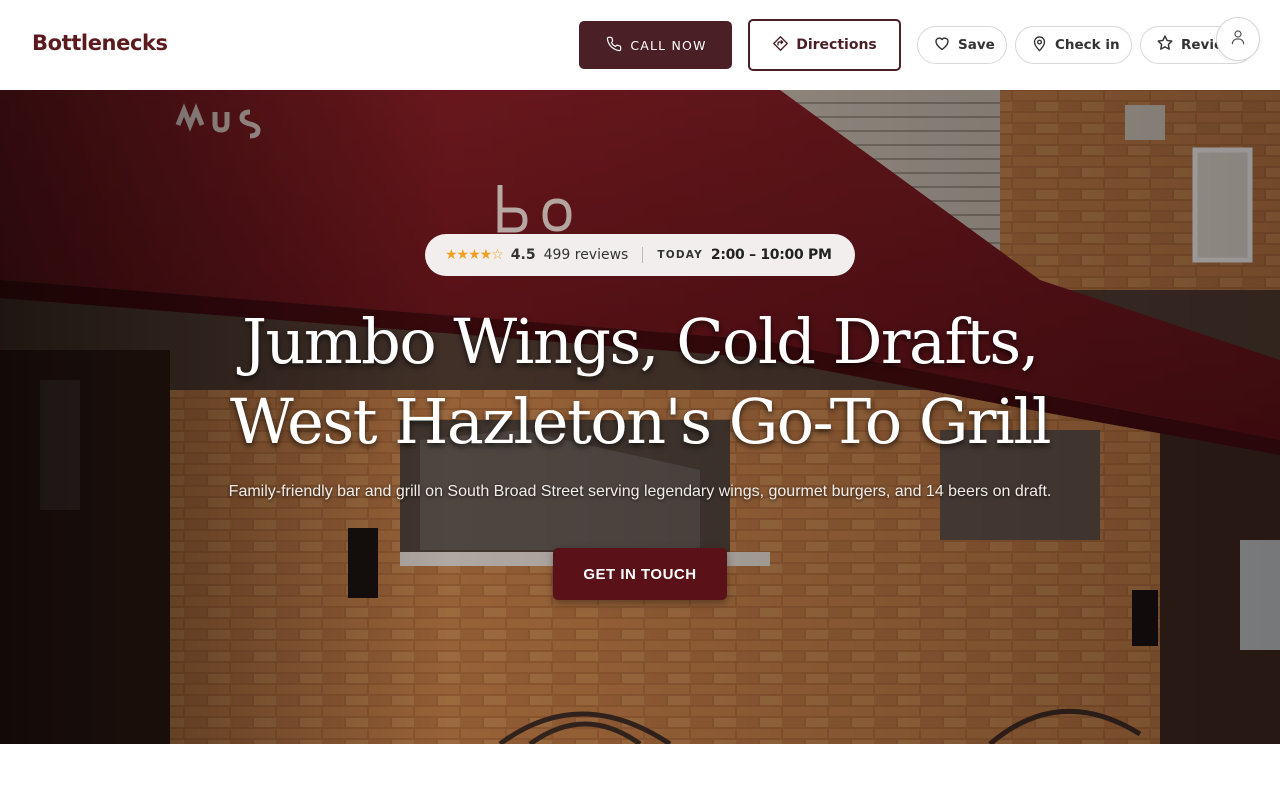 This screenshot has width=1280, height=800. What do you see at coordinates (643, 255) in the screenshot?
I see `pill-divider` at bounding box center [643, 255].